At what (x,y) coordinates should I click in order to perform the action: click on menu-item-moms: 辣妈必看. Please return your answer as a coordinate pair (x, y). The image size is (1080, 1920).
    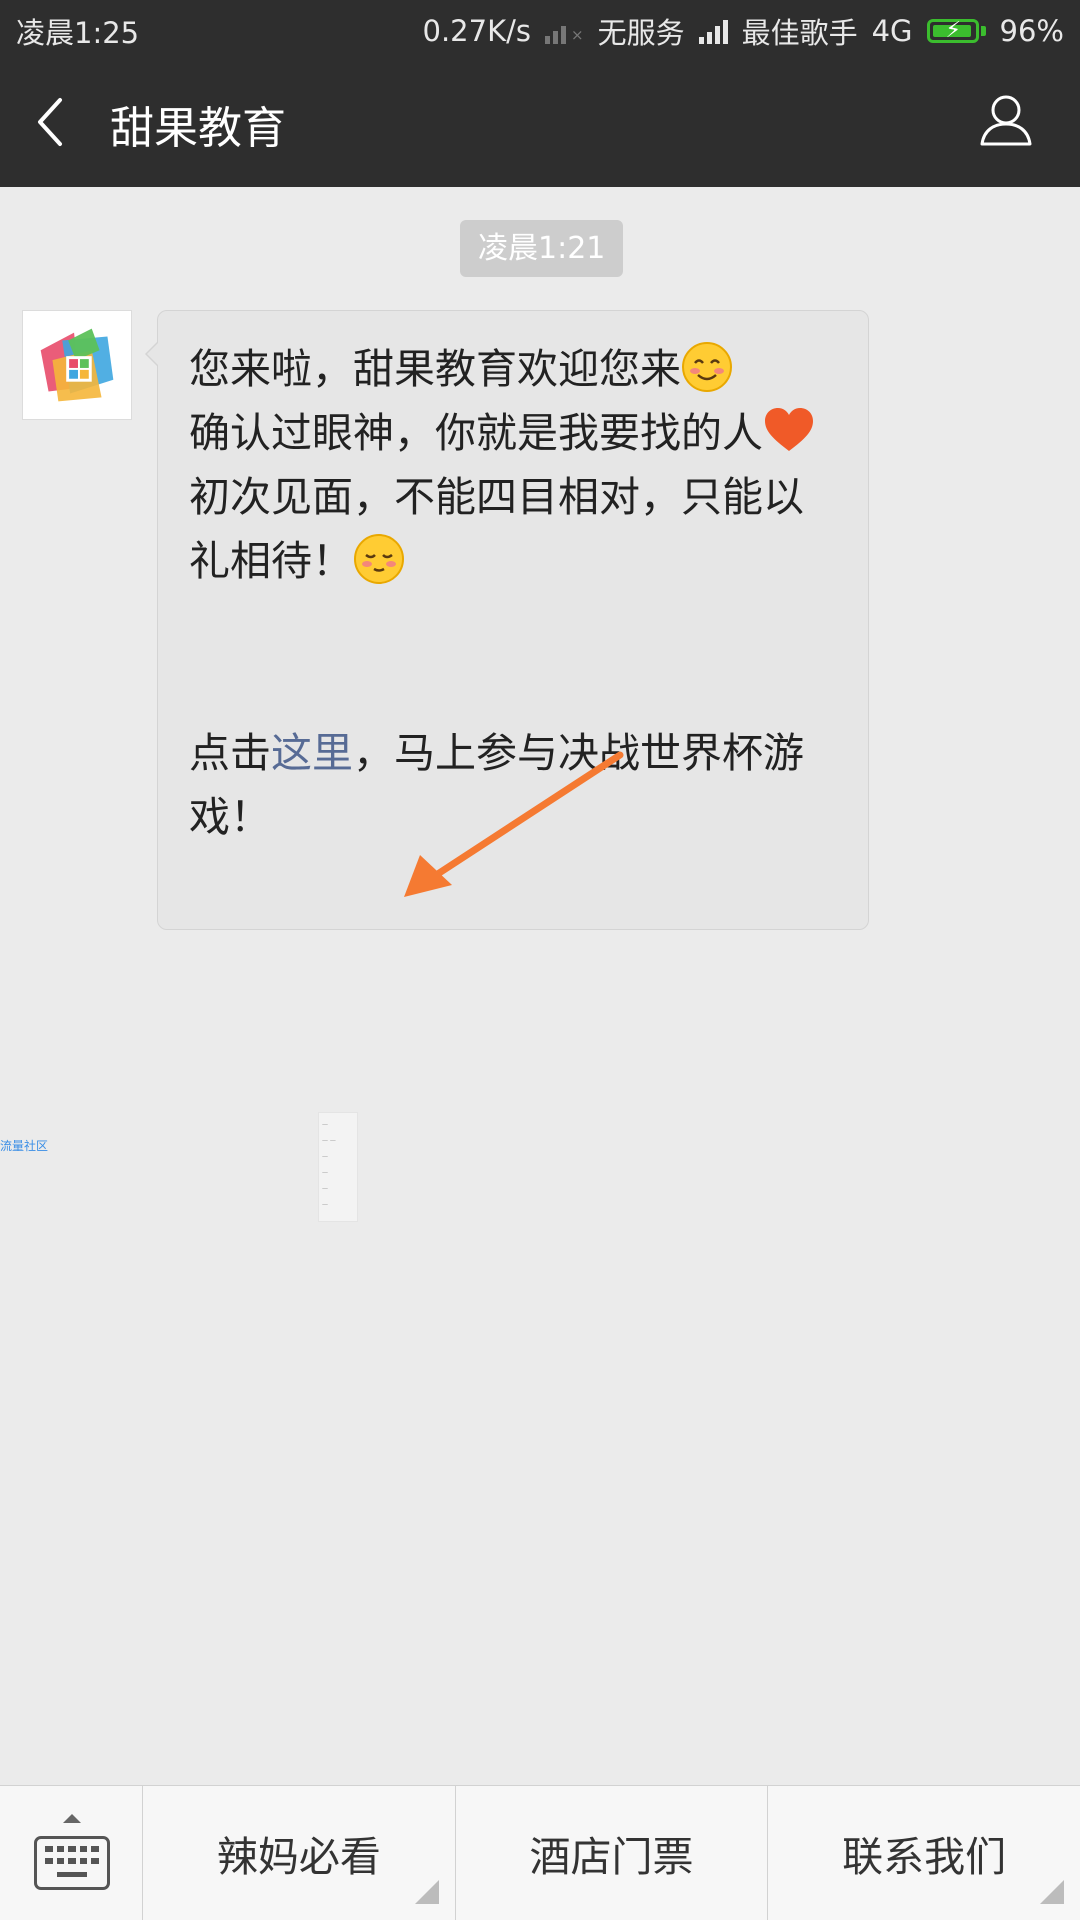
    Looking at the image, I should click on (299, 1853).